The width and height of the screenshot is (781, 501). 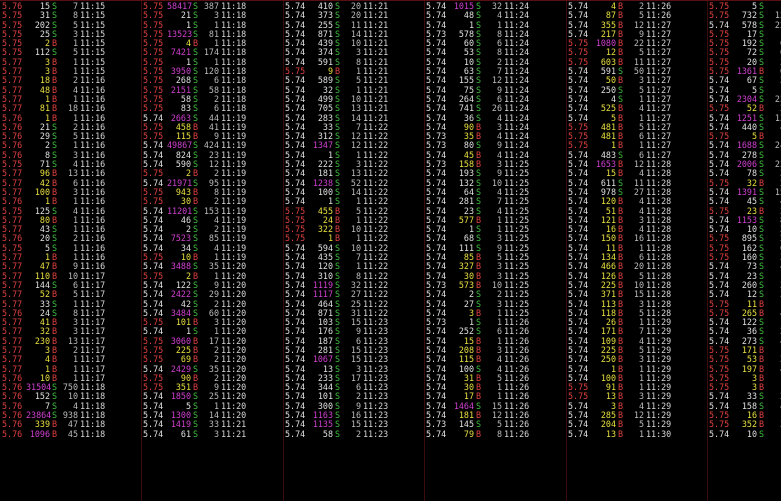 What do you see at coordinates (468, 433) in the screenshot?
I see `tick-volume: 79` at bounding box center [468, 433].